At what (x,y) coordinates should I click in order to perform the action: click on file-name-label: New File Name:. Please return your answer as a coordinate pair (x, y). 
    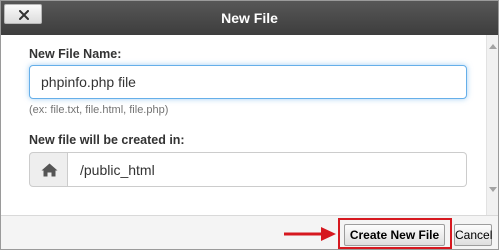
    Looking at the image, I should click on (75, 54).